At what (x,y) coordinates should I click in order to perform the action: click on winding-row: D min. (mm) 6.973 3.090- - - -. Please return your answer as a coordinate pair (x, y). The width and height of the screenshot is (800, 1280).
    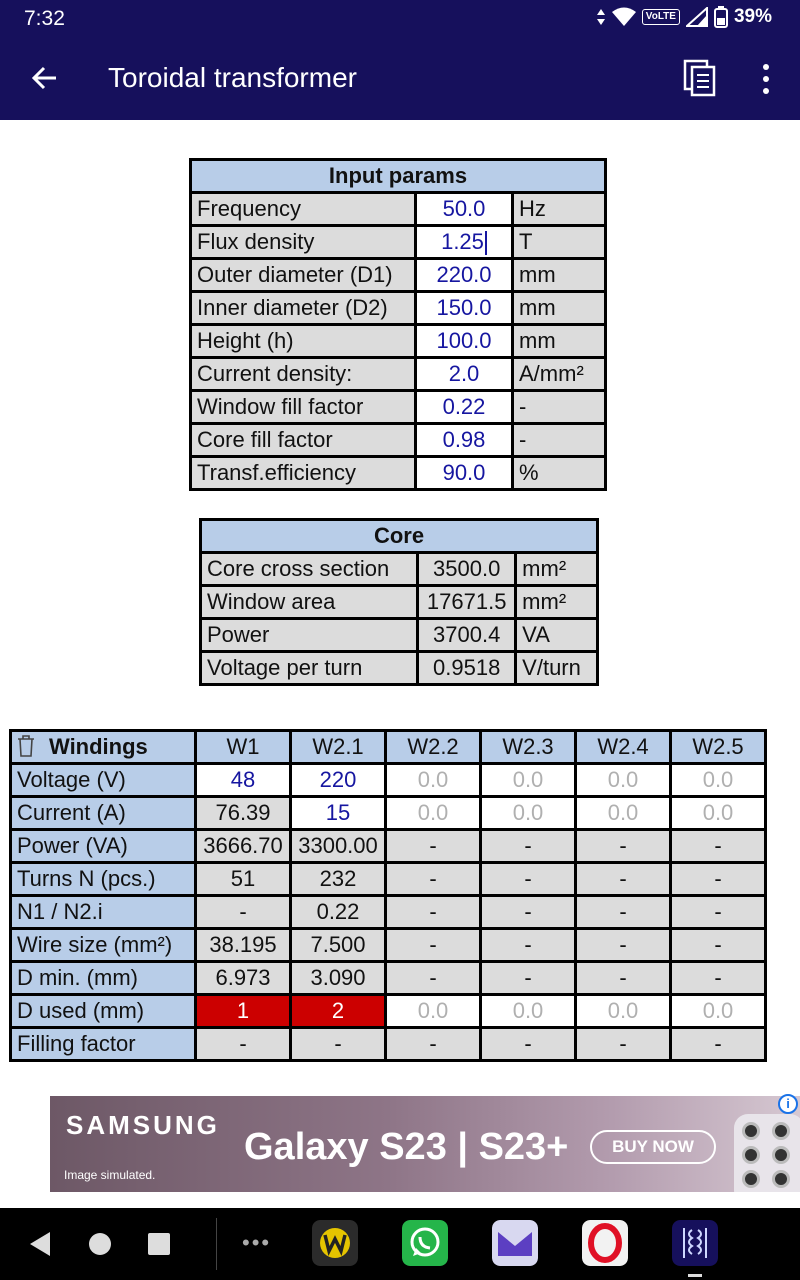
    Looking at the image, I should click on (388, 978).